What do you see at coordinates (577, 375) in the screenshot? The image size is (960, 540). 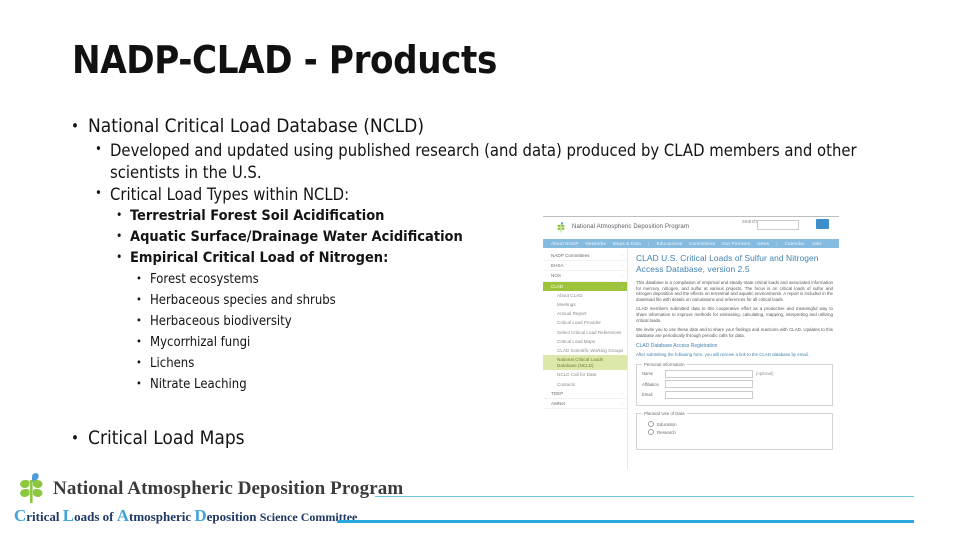 I see `sidebar-item-label: NCLD Call for Data` at bounding box center [577, 375].